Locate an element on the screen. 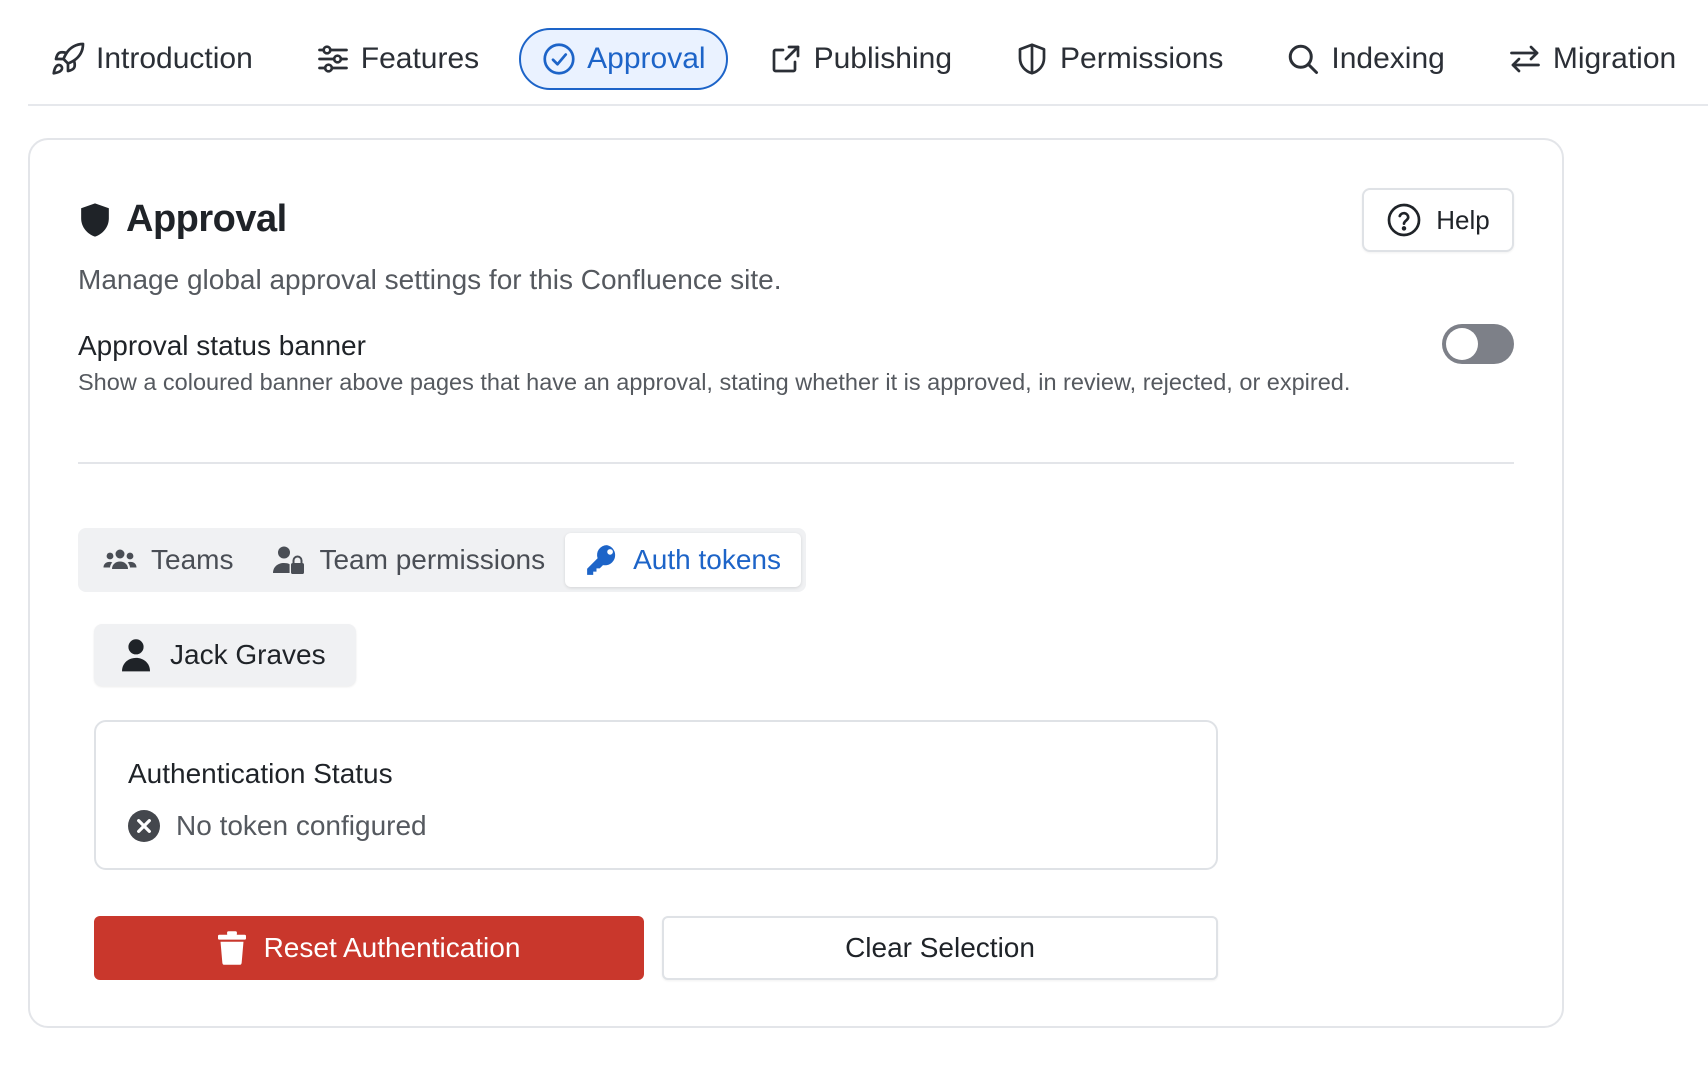  help-button: Help is located at coordinates (1438, 220).